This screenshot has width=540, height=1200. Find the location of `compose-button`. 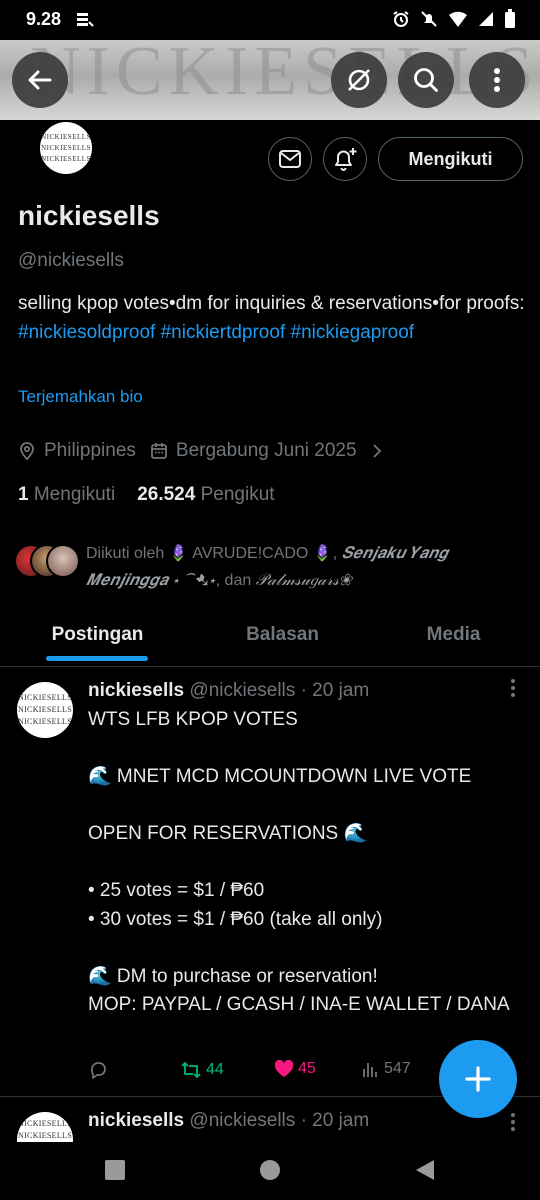

compose-button is located at coordinates (478, 1079).